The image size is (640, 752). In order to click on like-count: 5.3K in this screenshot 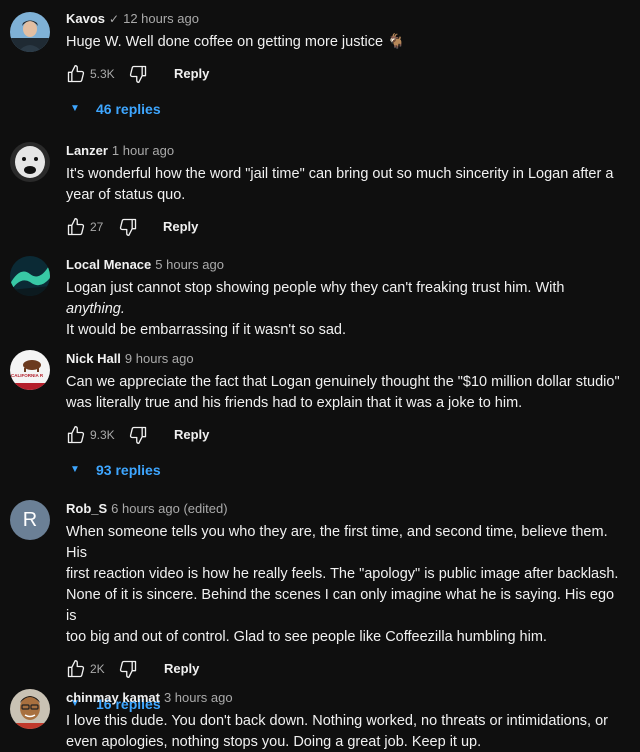, I will do `click(102, 74)`.